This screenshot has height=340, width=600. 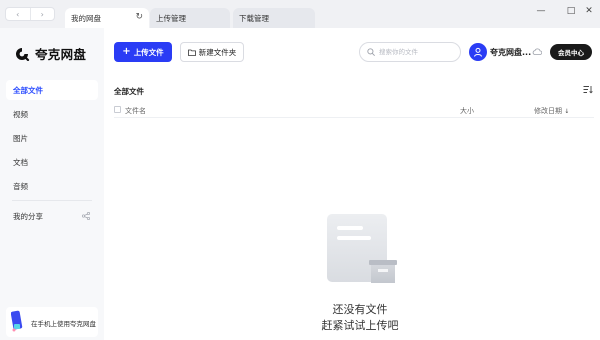 I want to click on history-nav: ‹ ›, so click(x=30, y=14).